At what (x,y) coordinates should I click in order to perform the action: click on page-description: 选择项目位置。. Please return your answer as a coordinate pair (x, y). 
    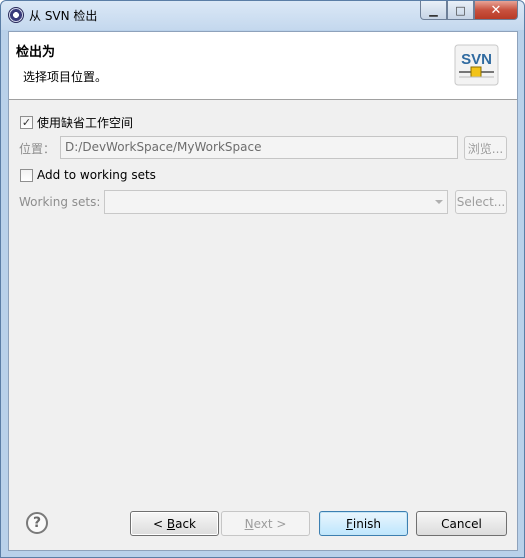
    Looking at the image, I should click on (65, 77).